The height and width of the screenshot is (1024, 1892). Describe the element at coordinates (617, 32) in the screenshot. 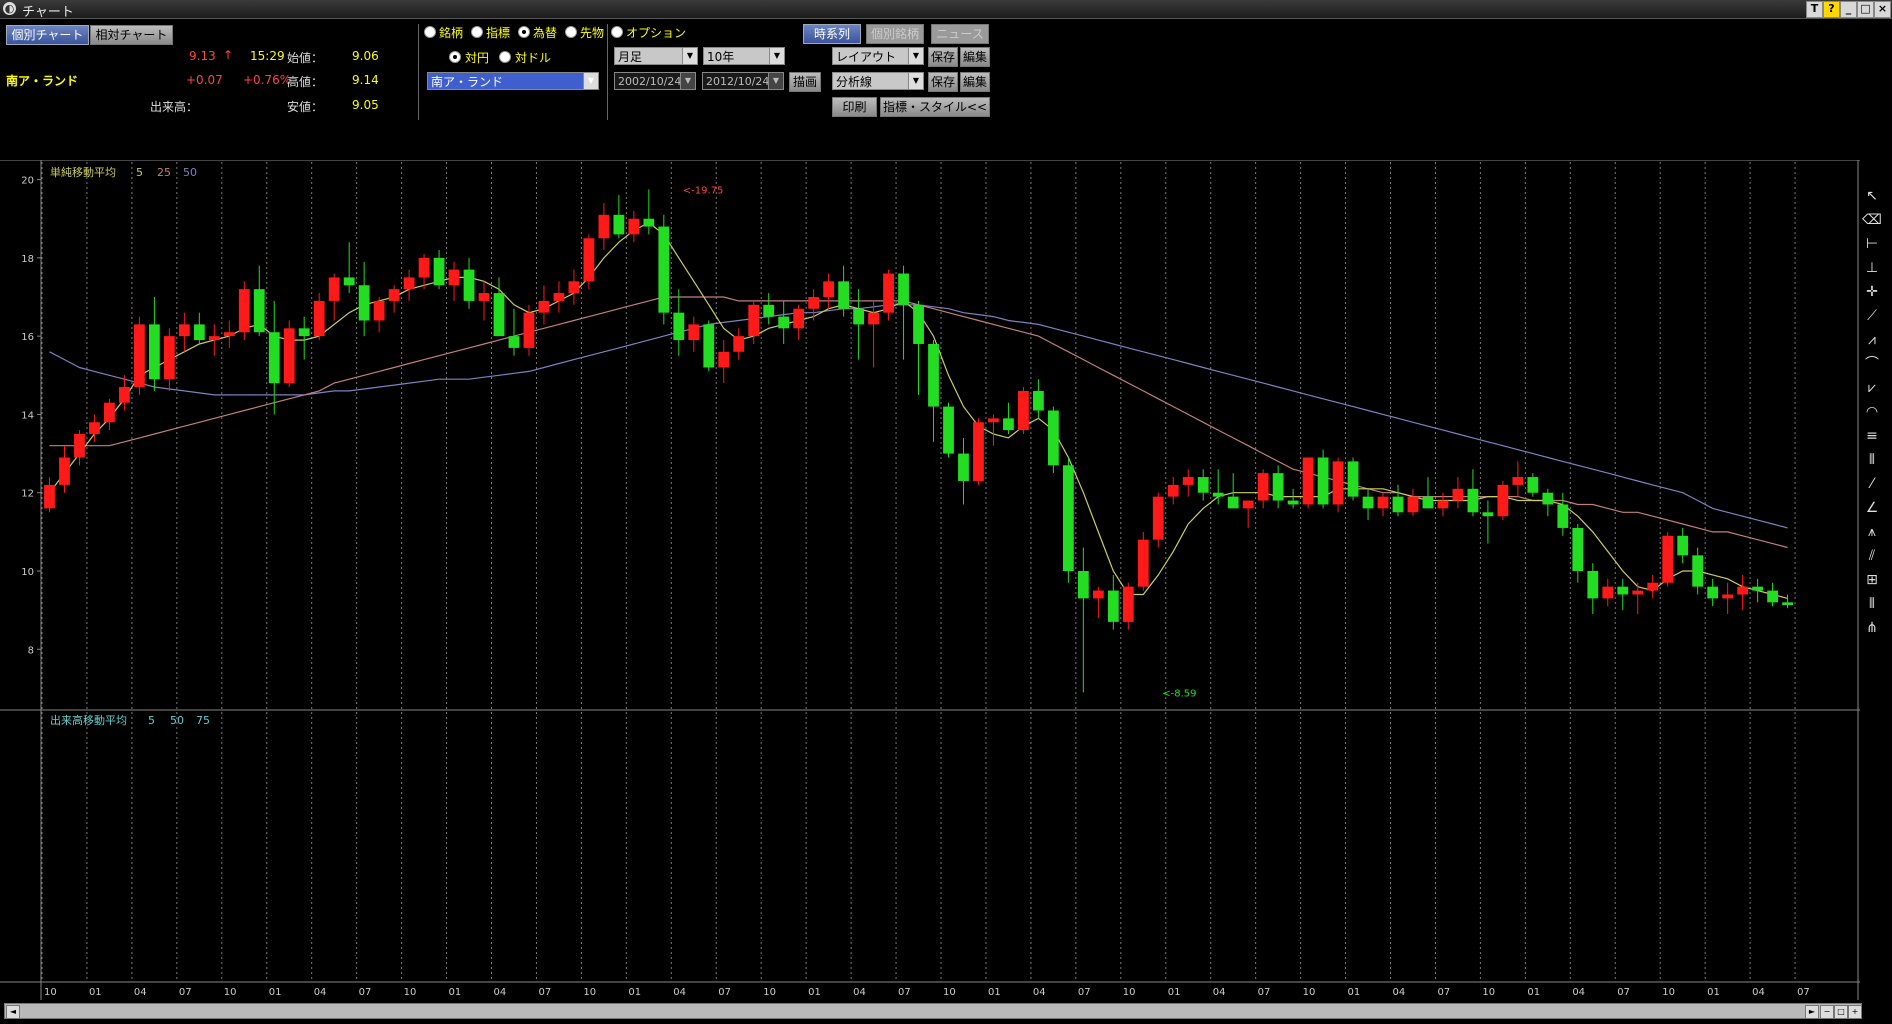

I see `radio-options` at that location.